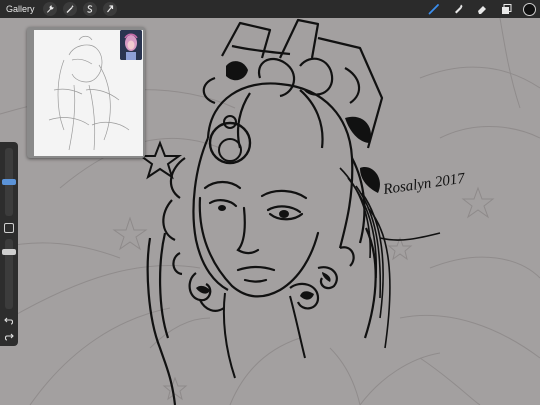  I want to click on smudge-icon, so click(459, 9).